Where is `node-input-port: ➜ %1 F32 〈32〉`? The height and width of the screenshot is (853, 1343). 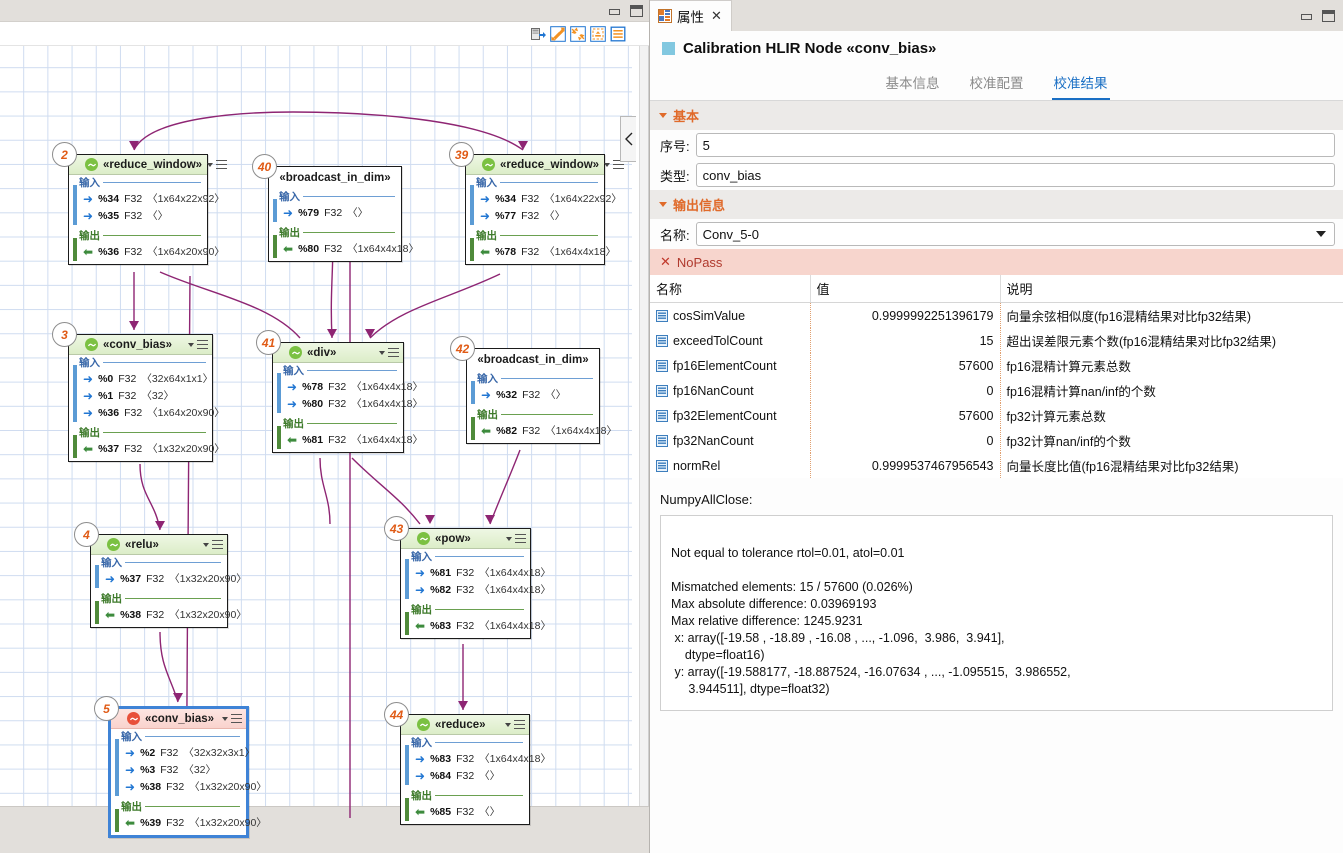 node-input-port: ➜ %1 F32 〈32〉 is located at coordinates (142, 395).